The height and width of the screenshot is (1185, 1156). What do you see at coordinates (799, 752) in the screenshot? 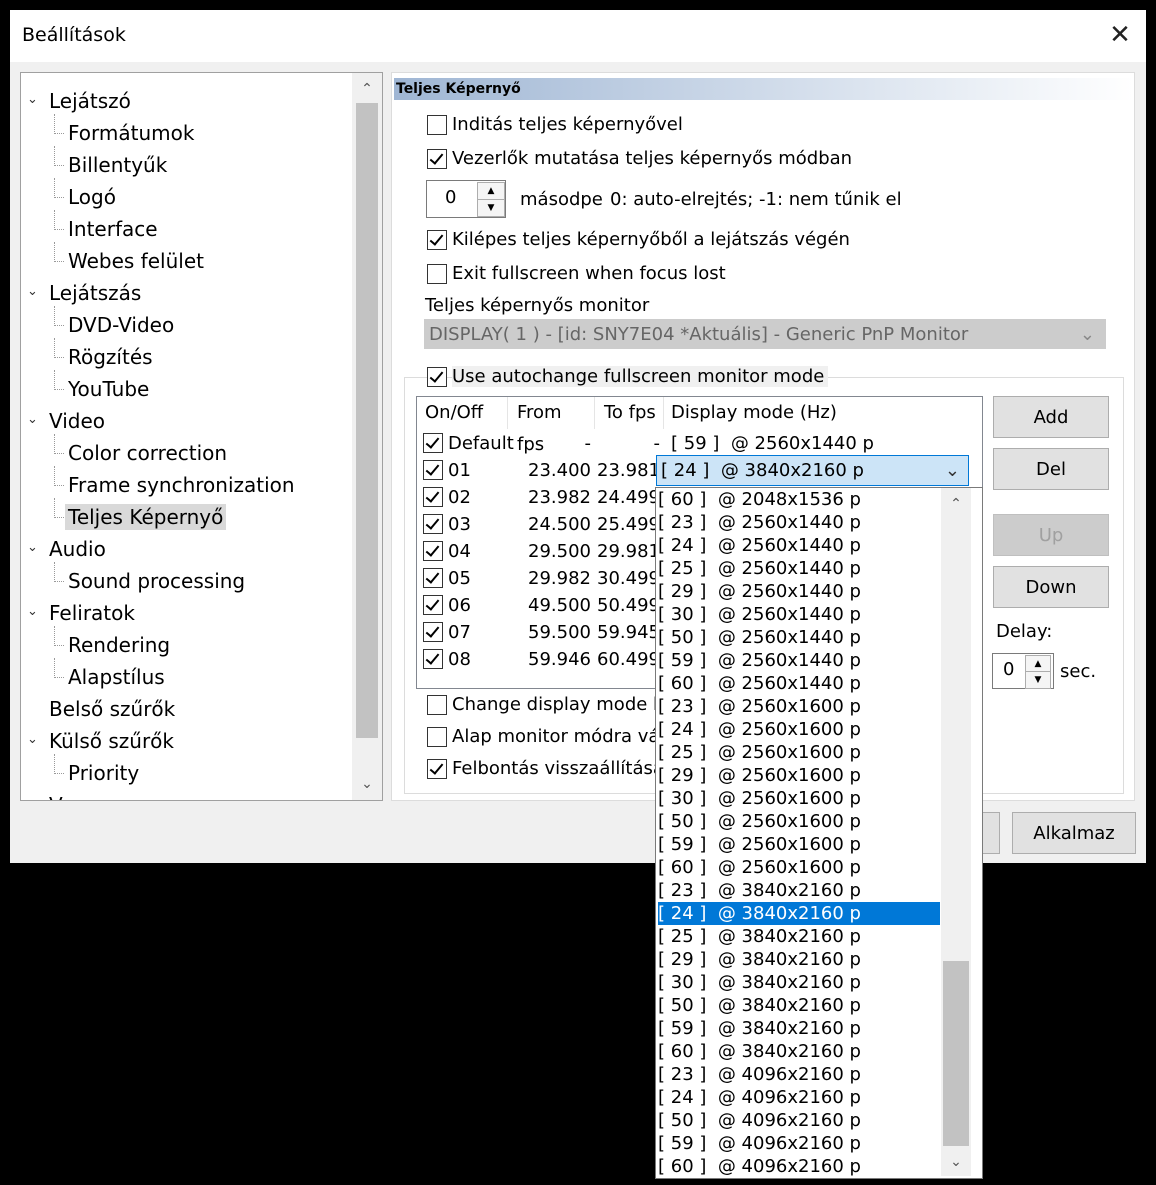
I see `dropdown-option: [ 25 ] @ 2560x1600 p` at bounding box center [799, 752].